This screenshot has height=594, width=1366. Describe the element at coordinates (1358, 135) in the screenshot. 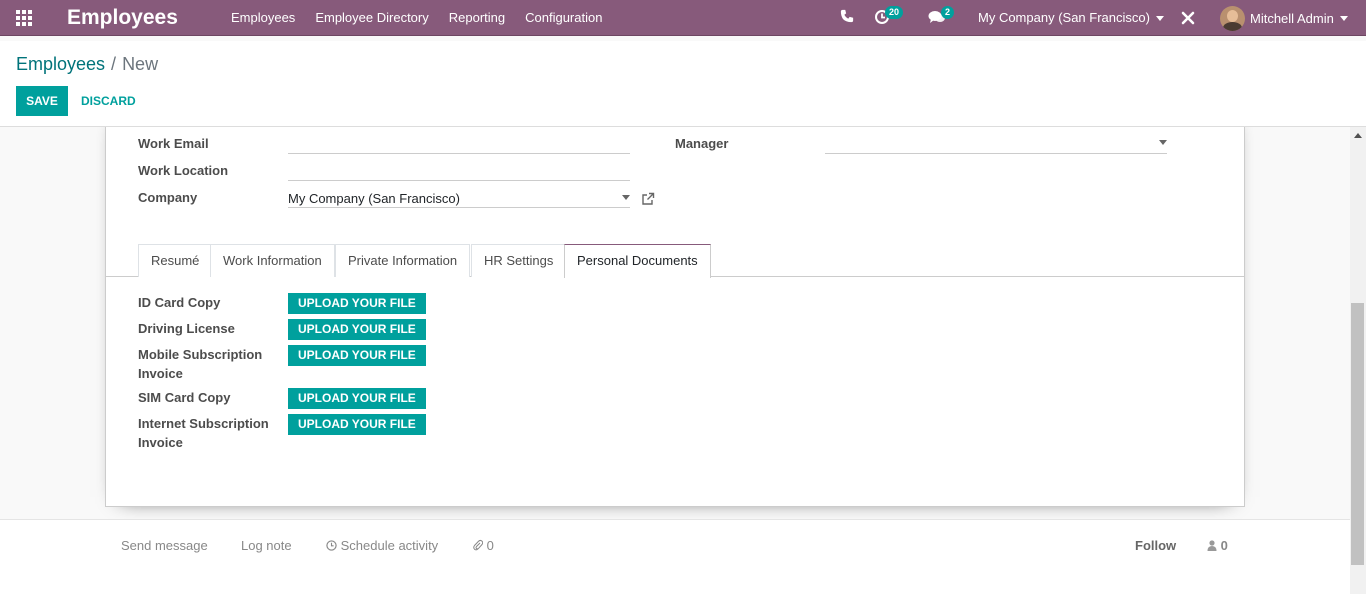

I see `scroll-up-arrow-icon` at that location.